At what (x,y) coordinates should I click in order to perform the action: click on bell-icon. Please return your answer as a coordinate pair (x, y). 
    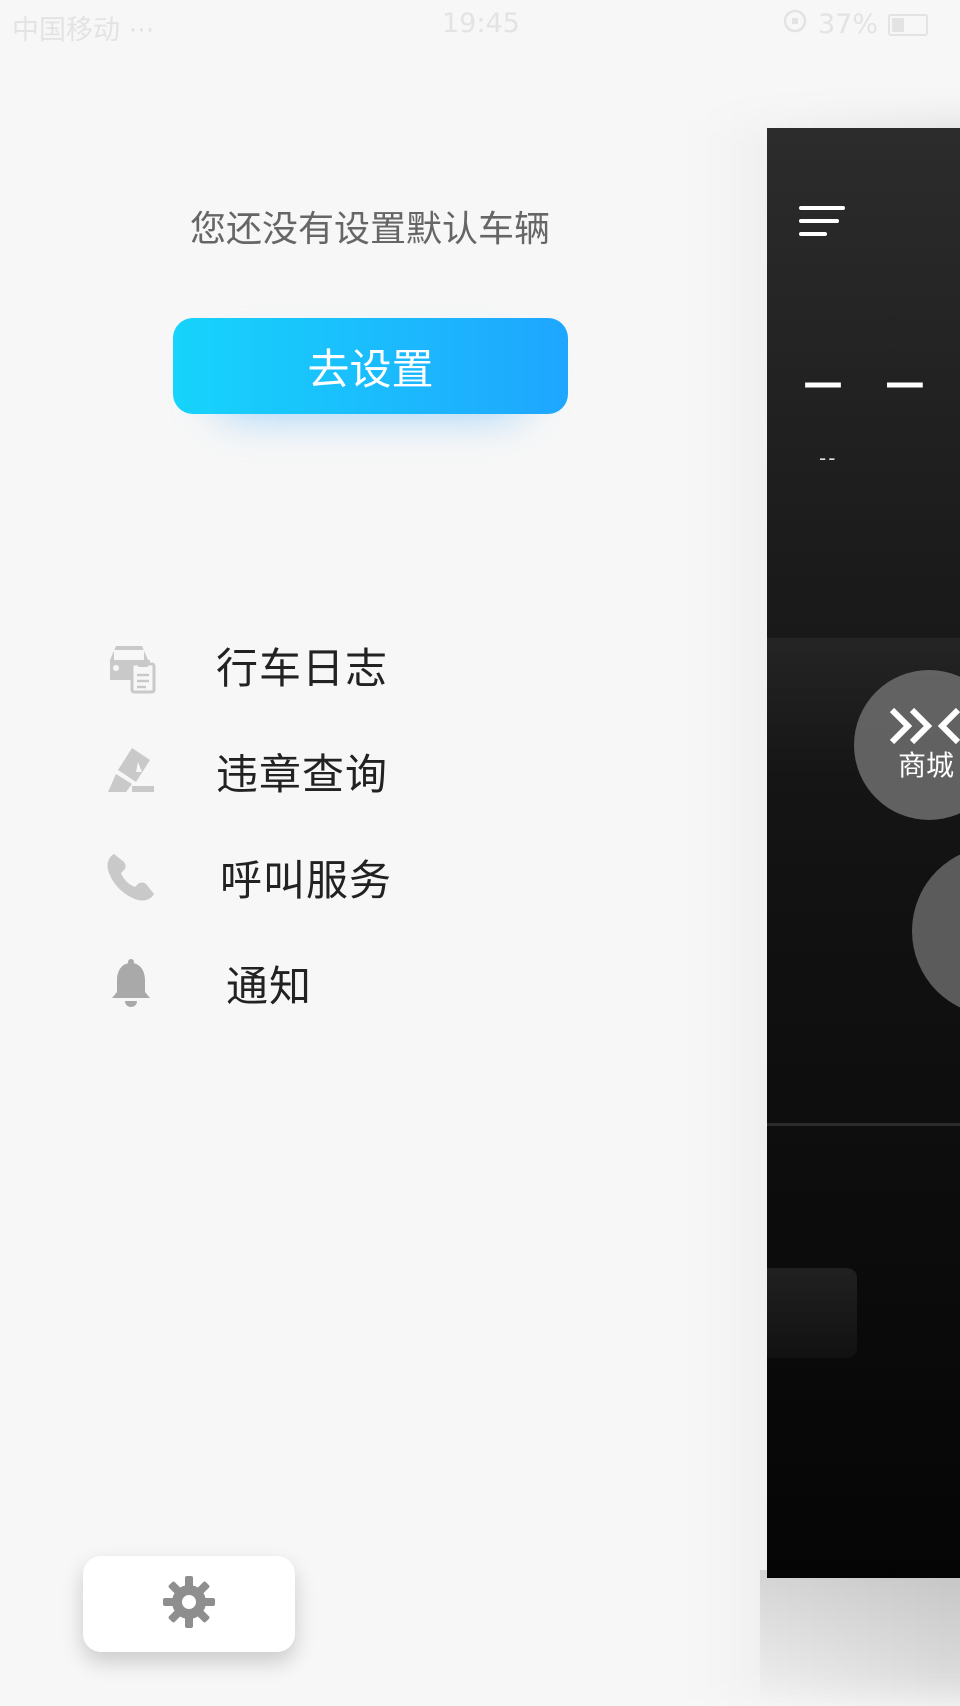
    Looking at the image, I should click on (131, 983).